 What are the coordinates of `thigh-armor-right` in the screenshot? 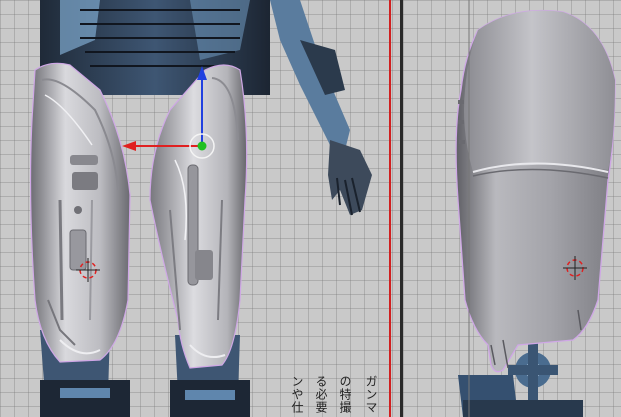 It's located at (198, 216).